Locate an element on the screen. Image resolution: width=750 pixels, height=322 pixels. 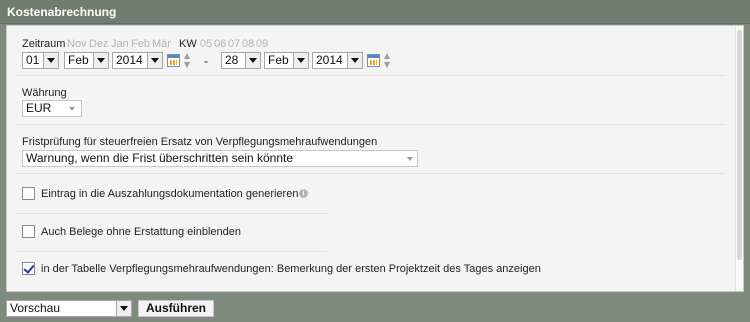
quick-month-maer: Mär is located at coordinates (161, 44).